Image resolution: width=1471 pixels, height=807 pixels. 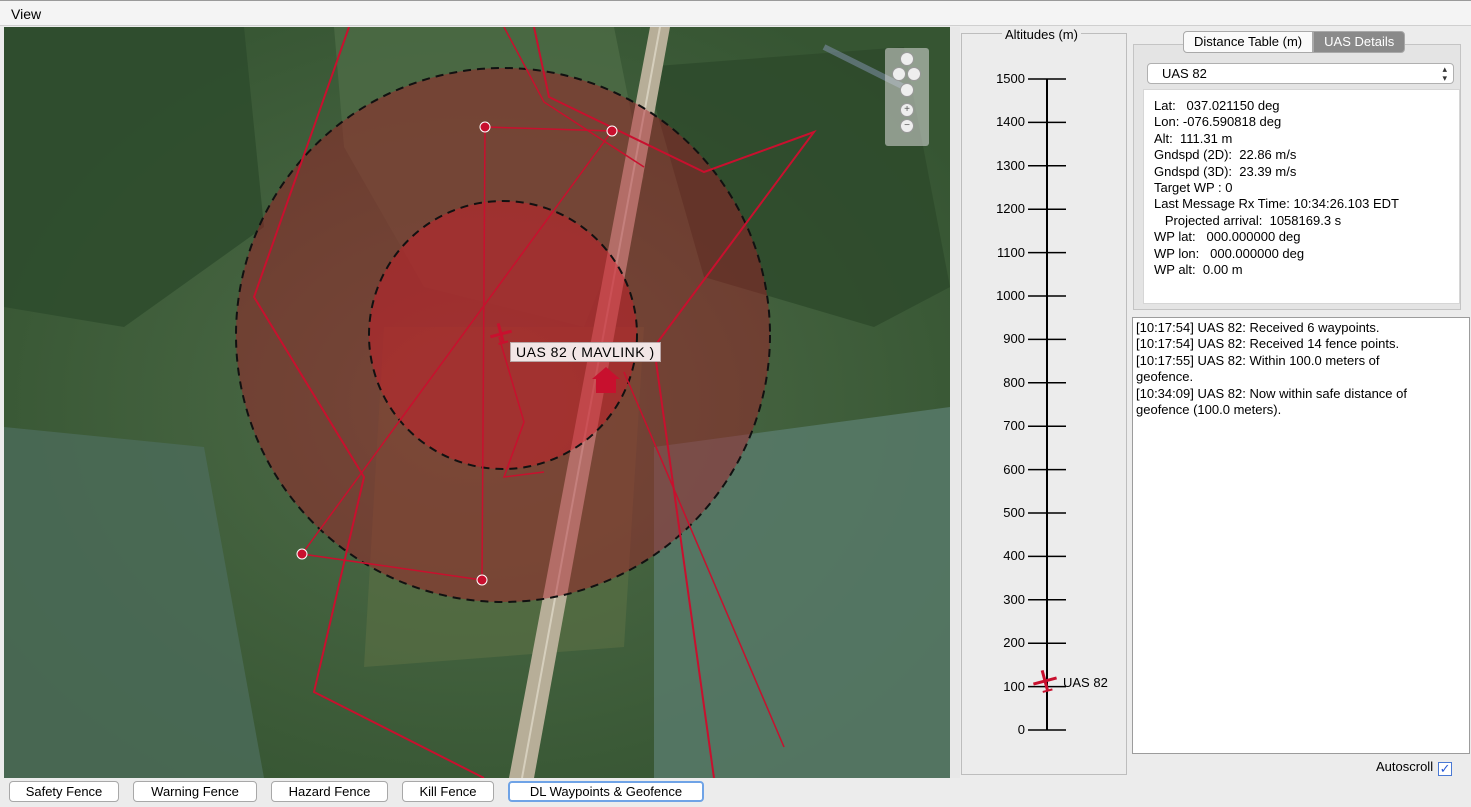 What do you see at coordinates (1014, 469) in the screenshot?
I see `altitude-tick-label: 600` at bounding box center [1014, 469].